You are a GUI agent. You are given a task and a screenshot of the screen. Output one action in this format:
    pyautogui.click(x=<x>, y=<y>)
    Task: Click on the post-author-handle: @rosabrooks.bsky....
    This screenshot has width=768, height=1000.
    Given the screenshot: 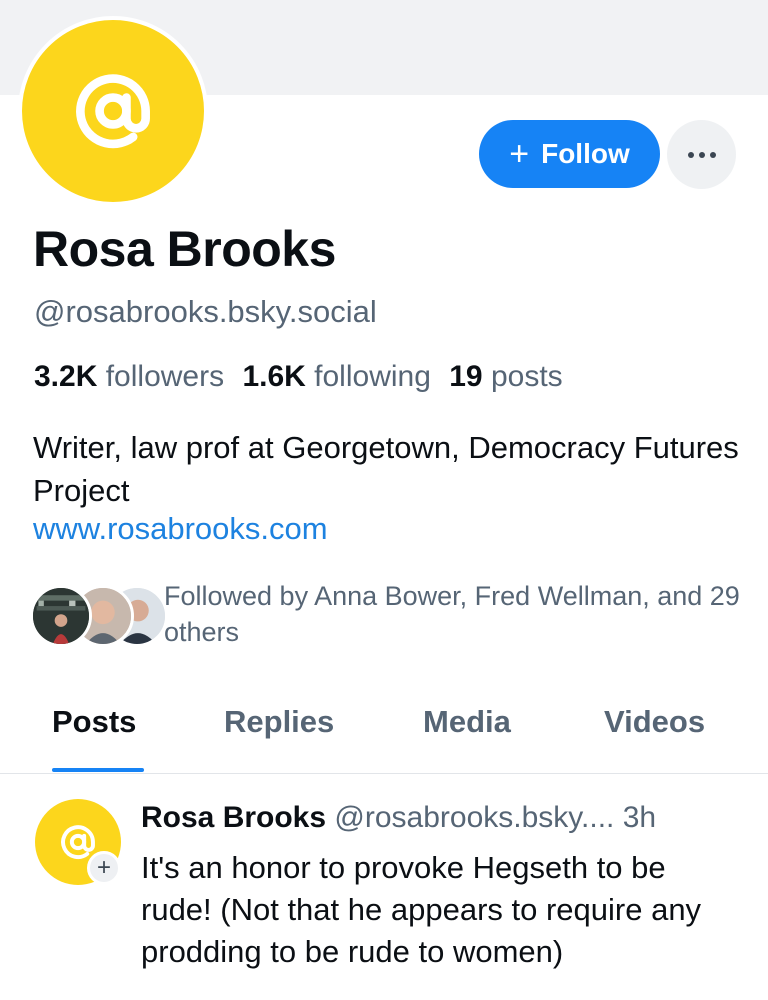 What is the action you would take?
    pyautogui.click(x=474, y=817)
    